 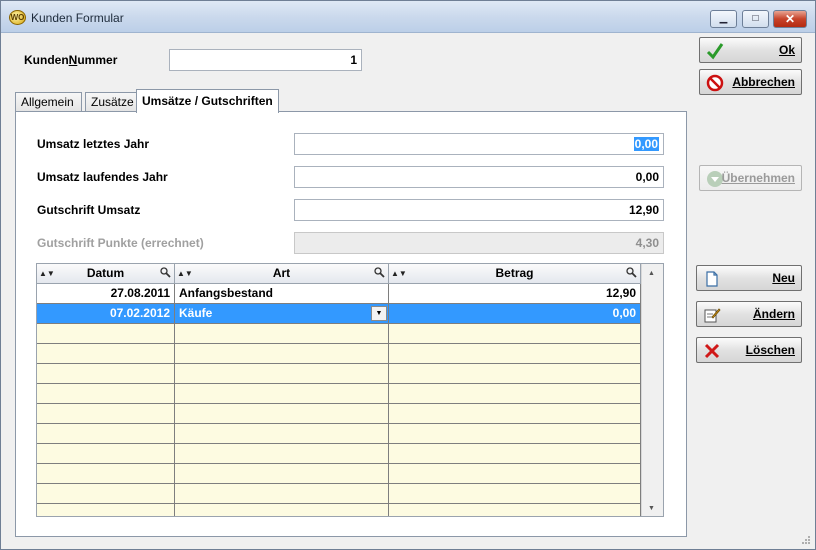 I want to click on apply-button: Übernehmen, so click(x=750, y=178).